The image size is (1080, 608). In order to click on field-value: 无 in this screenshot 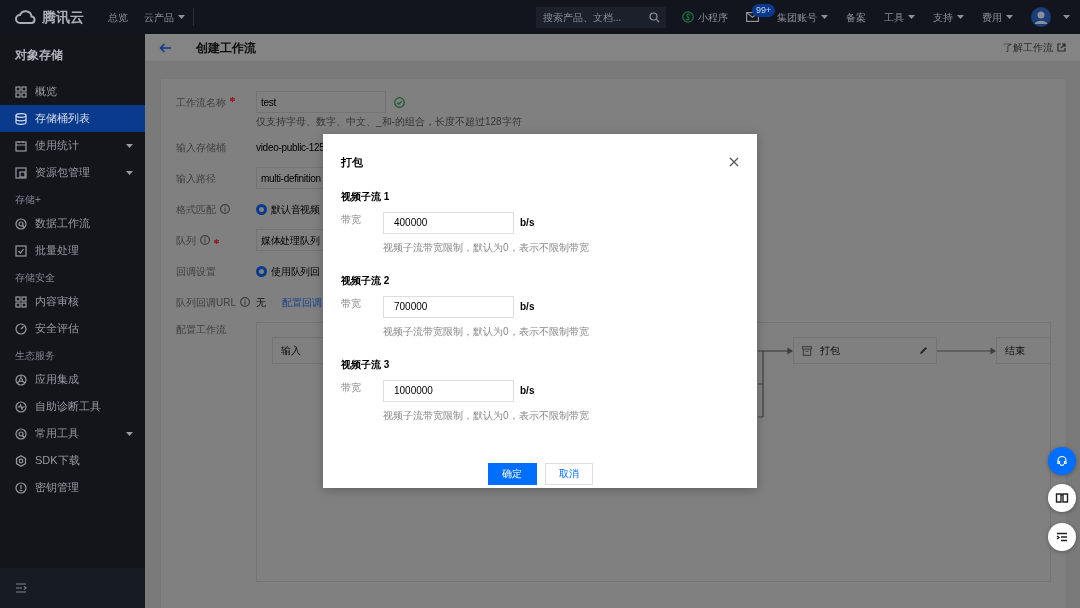, I will do `click(261, 302)`.